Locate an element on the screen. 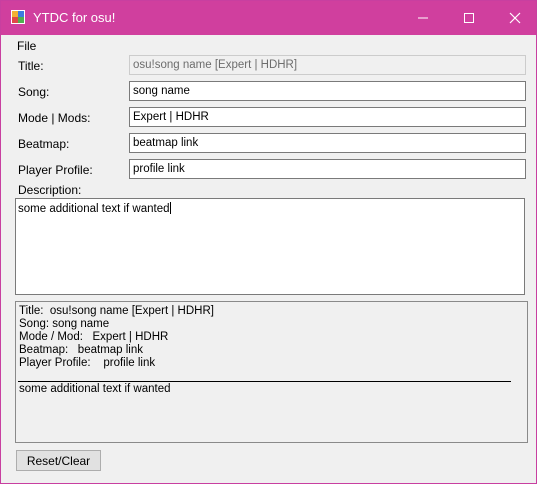  preview-profile-line: Player Profile: profile link is located at coordinates (87, 363).